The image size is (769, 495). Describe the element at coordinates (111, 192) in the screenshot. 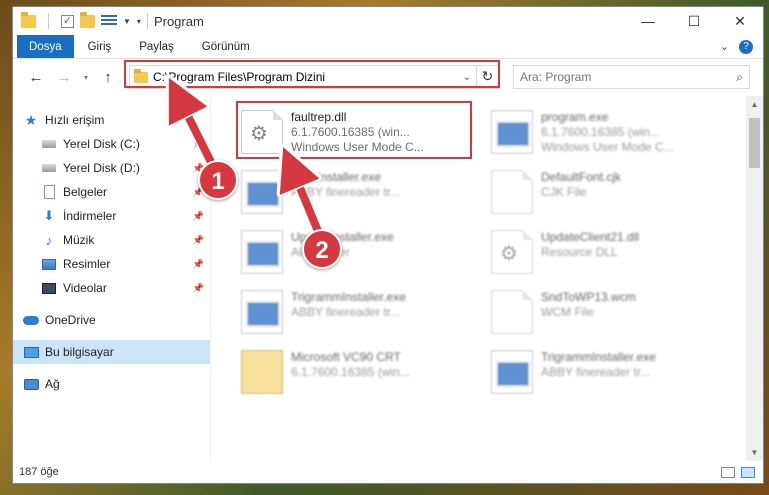

I see `sidebar-item-documents: Belgeler 📌` at that location.